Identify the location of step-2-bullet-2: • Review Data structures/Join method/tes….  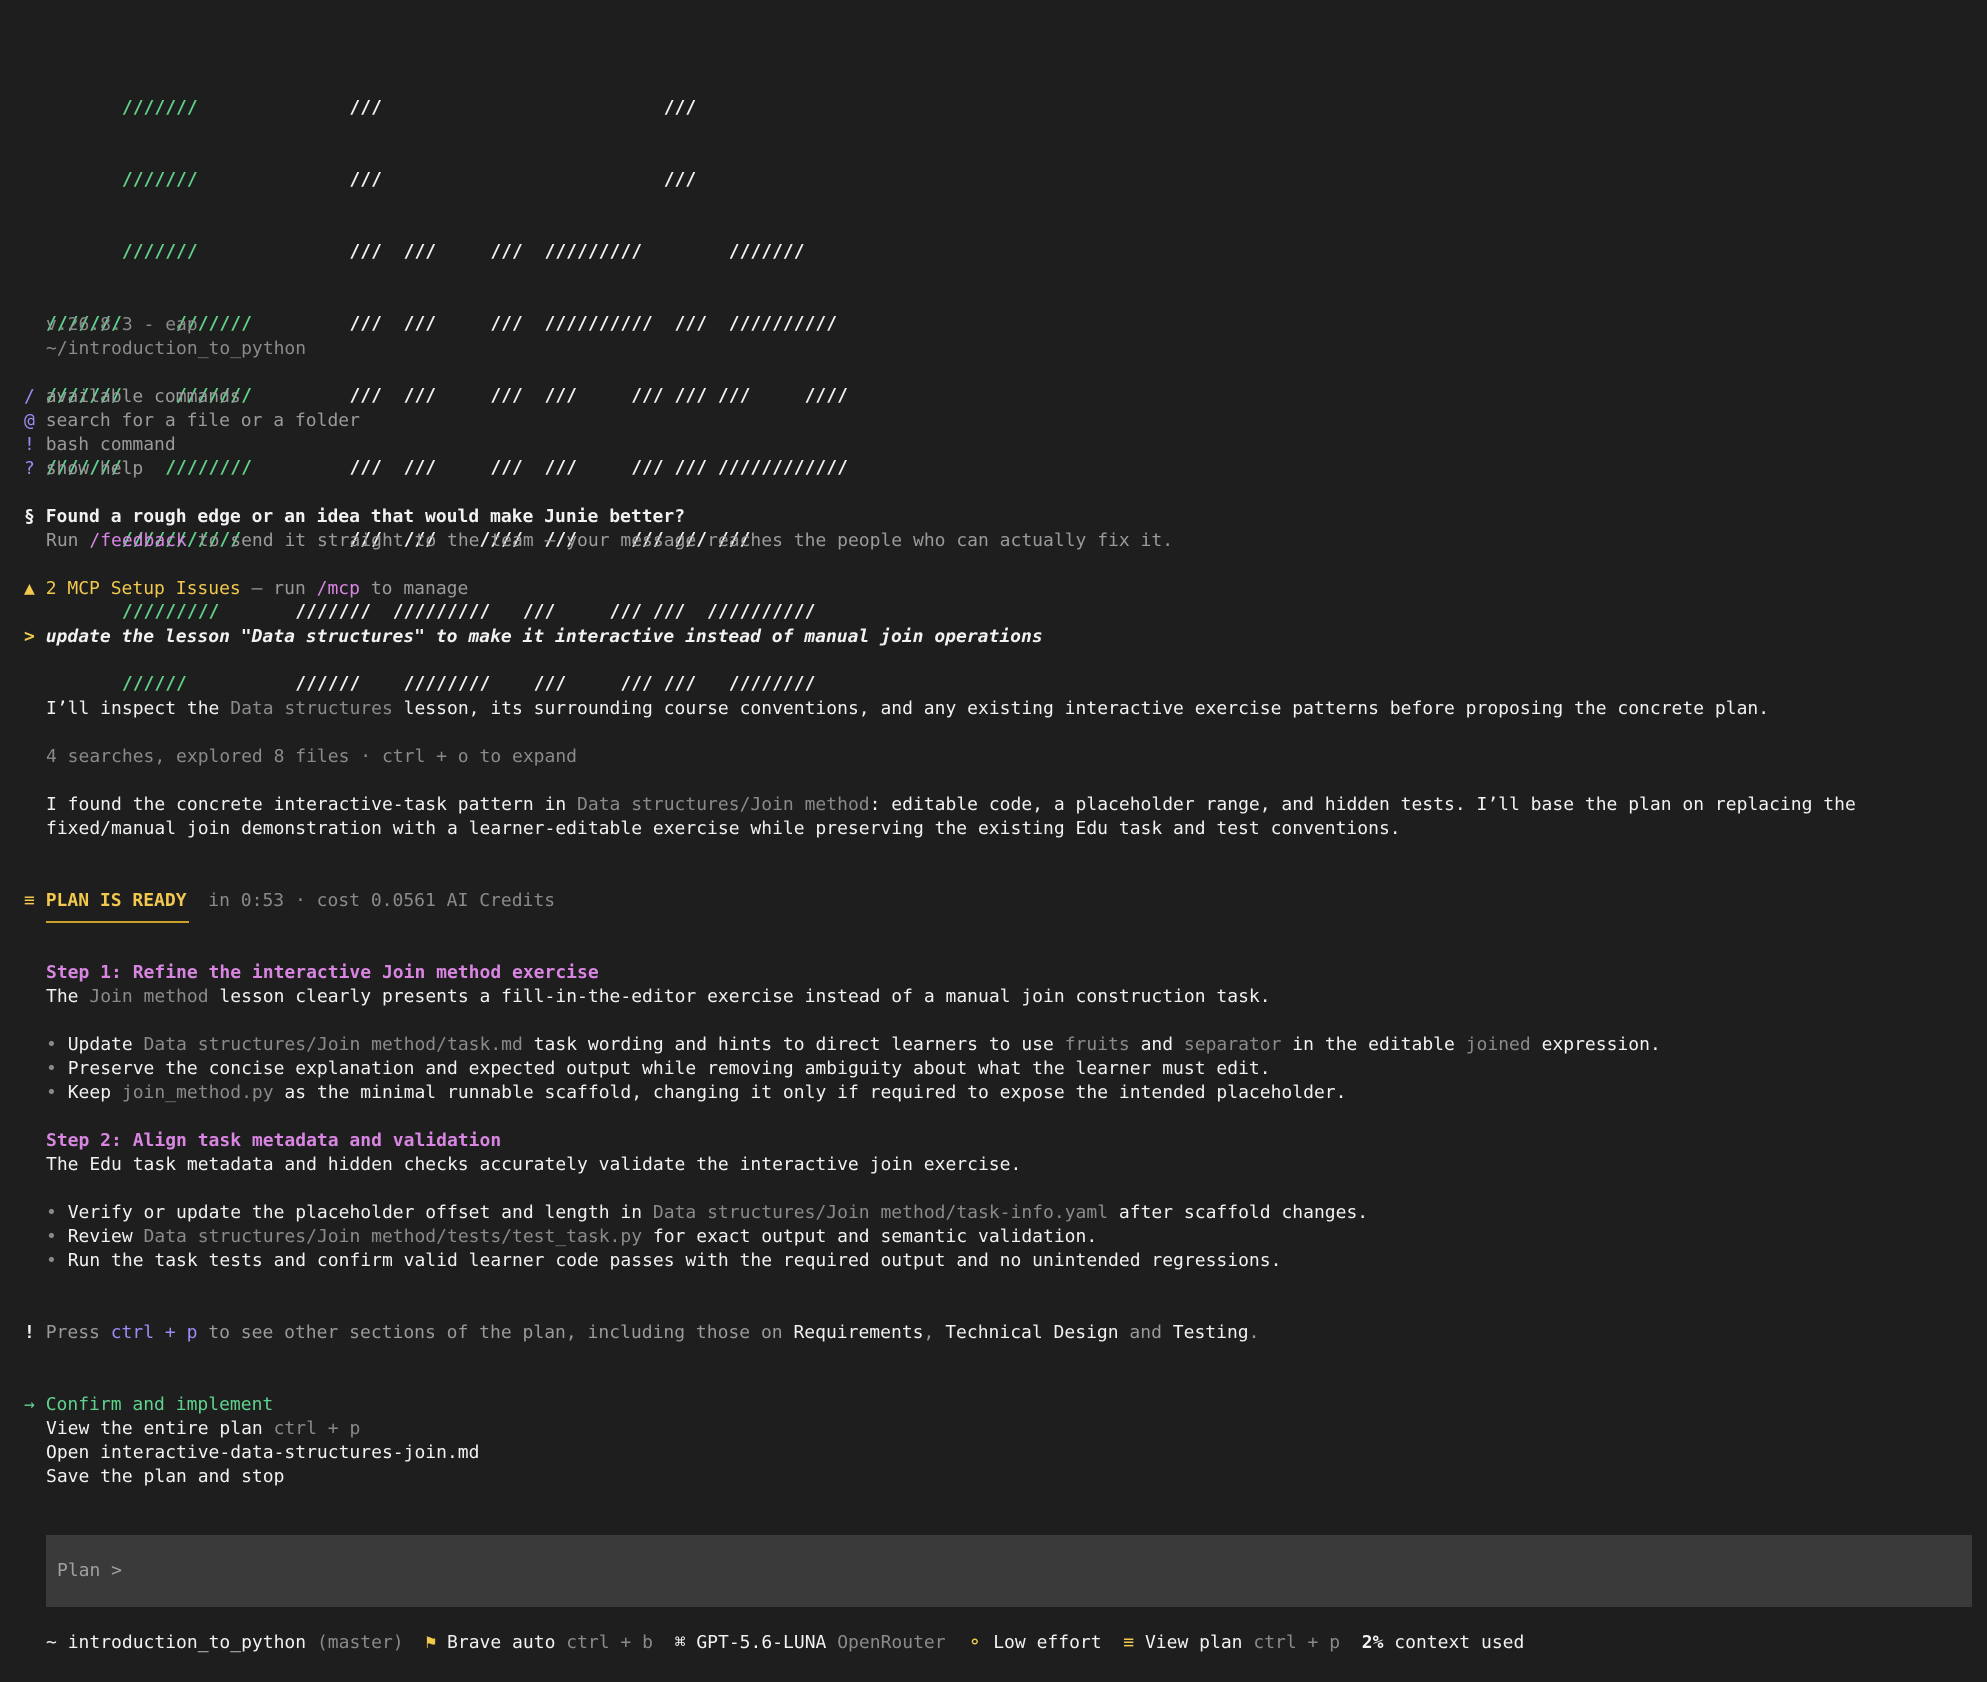
(571, 1237).